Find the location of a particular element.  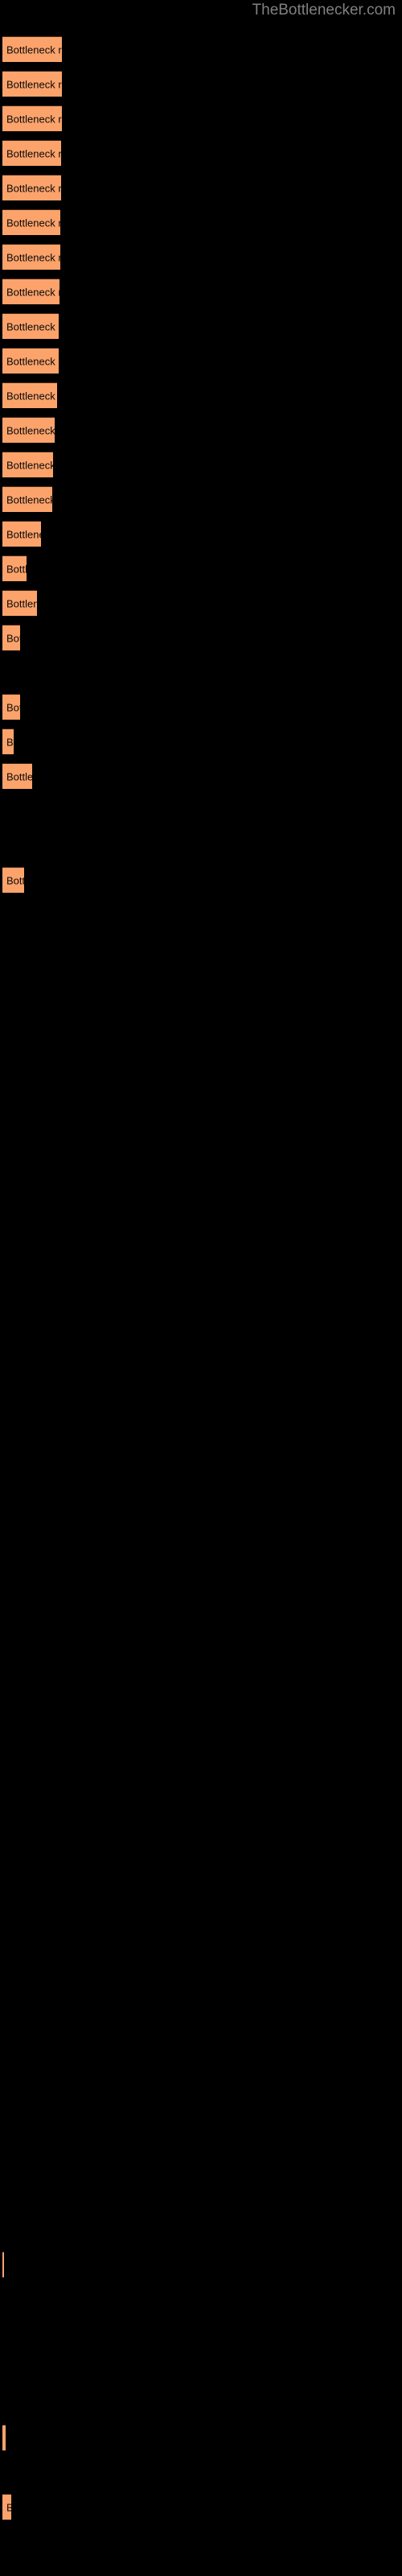

bar-70: Bottleneck result is located at coordinates (4, 2437).